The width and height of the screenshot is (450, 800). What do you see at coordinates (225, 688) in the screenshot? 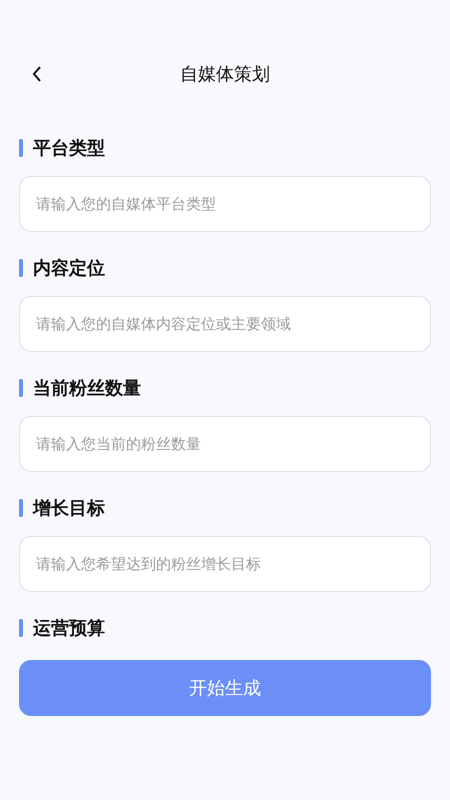
I see `generate-button: 开始生成` at bounding box center [225, 688].